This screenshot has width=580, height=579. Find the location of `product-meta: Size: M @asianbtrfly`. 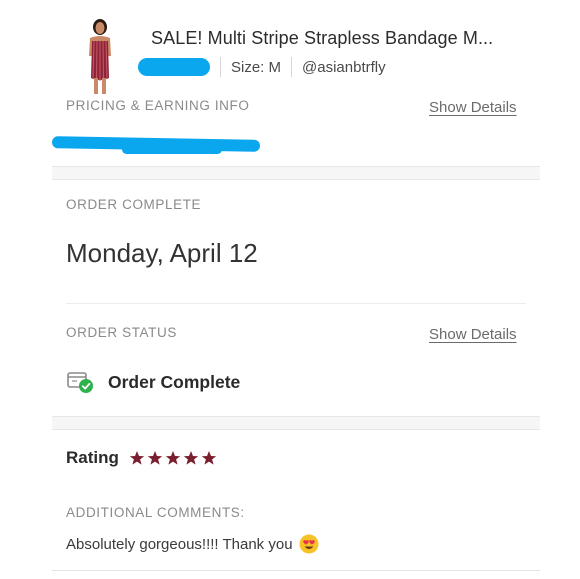

product-meta: Size: M @asianbtrfly is located at coordinates (262, 67).